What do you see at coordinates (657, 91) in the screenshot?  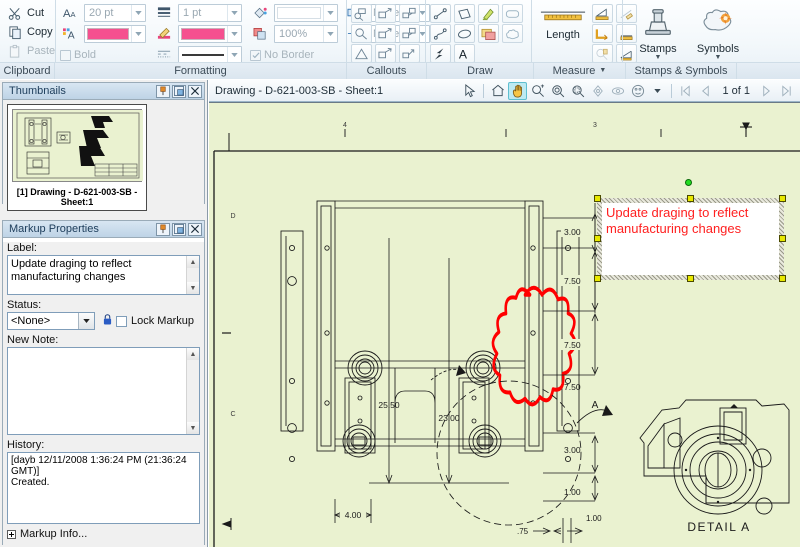 I see `view-options-caret-icon` at bounding box center [657, 91].